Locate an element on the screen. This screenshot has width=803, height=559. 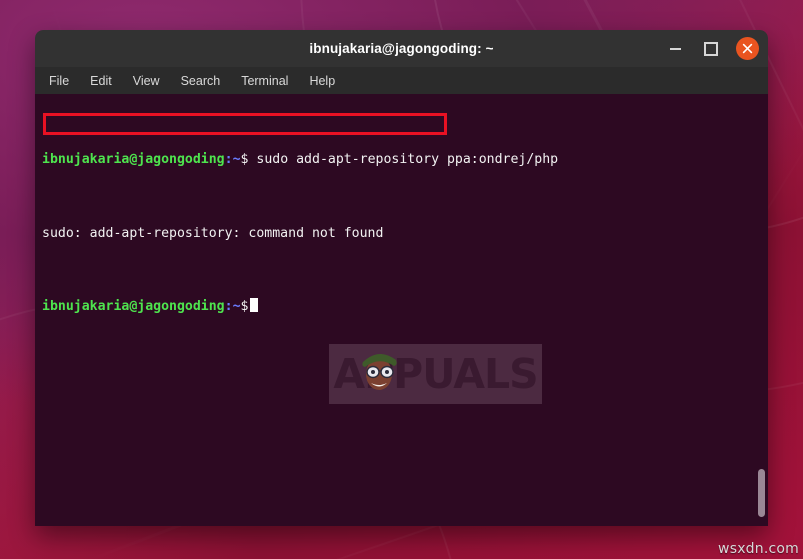
close-button is located at coordinates (747, 48).